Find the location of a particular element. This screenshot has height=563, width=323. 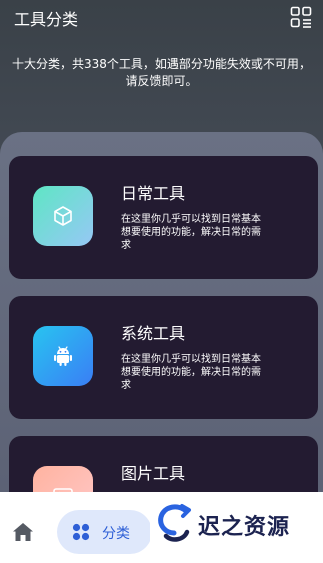

home-nav-button is located at coordinates (23, 532).